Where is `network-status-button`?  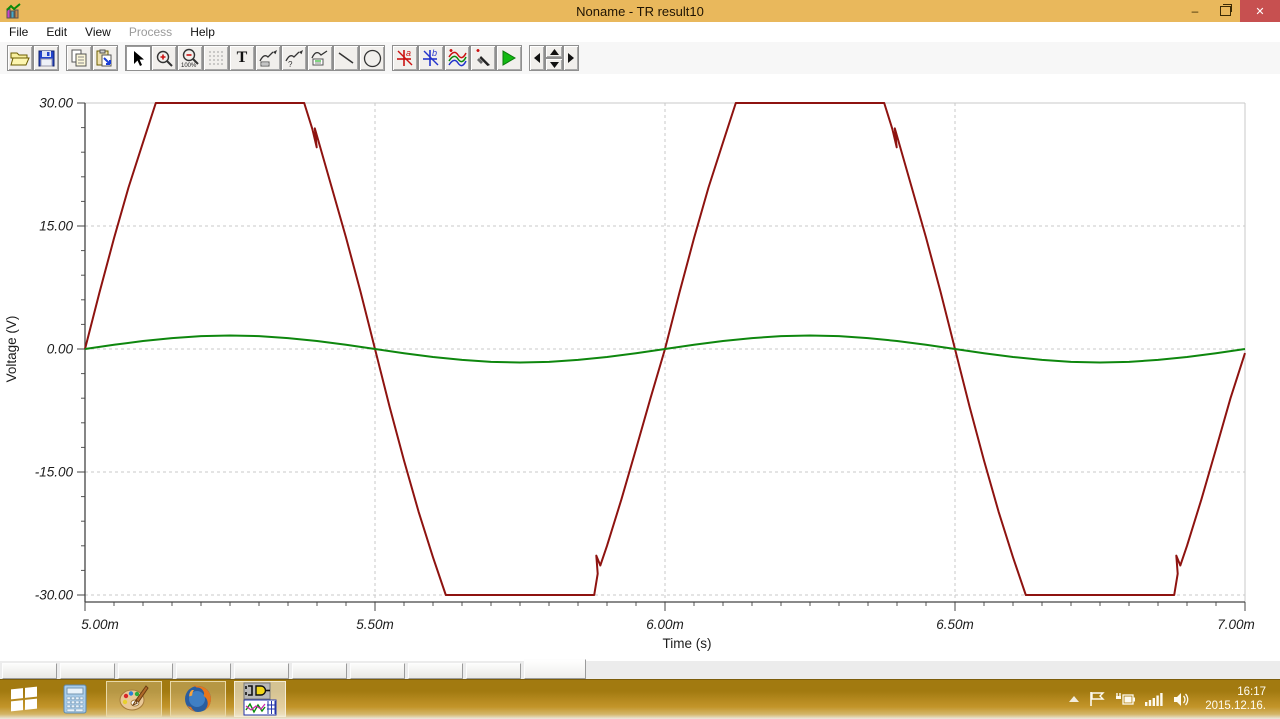
network-status-button is located at coordinates (1154, 699).